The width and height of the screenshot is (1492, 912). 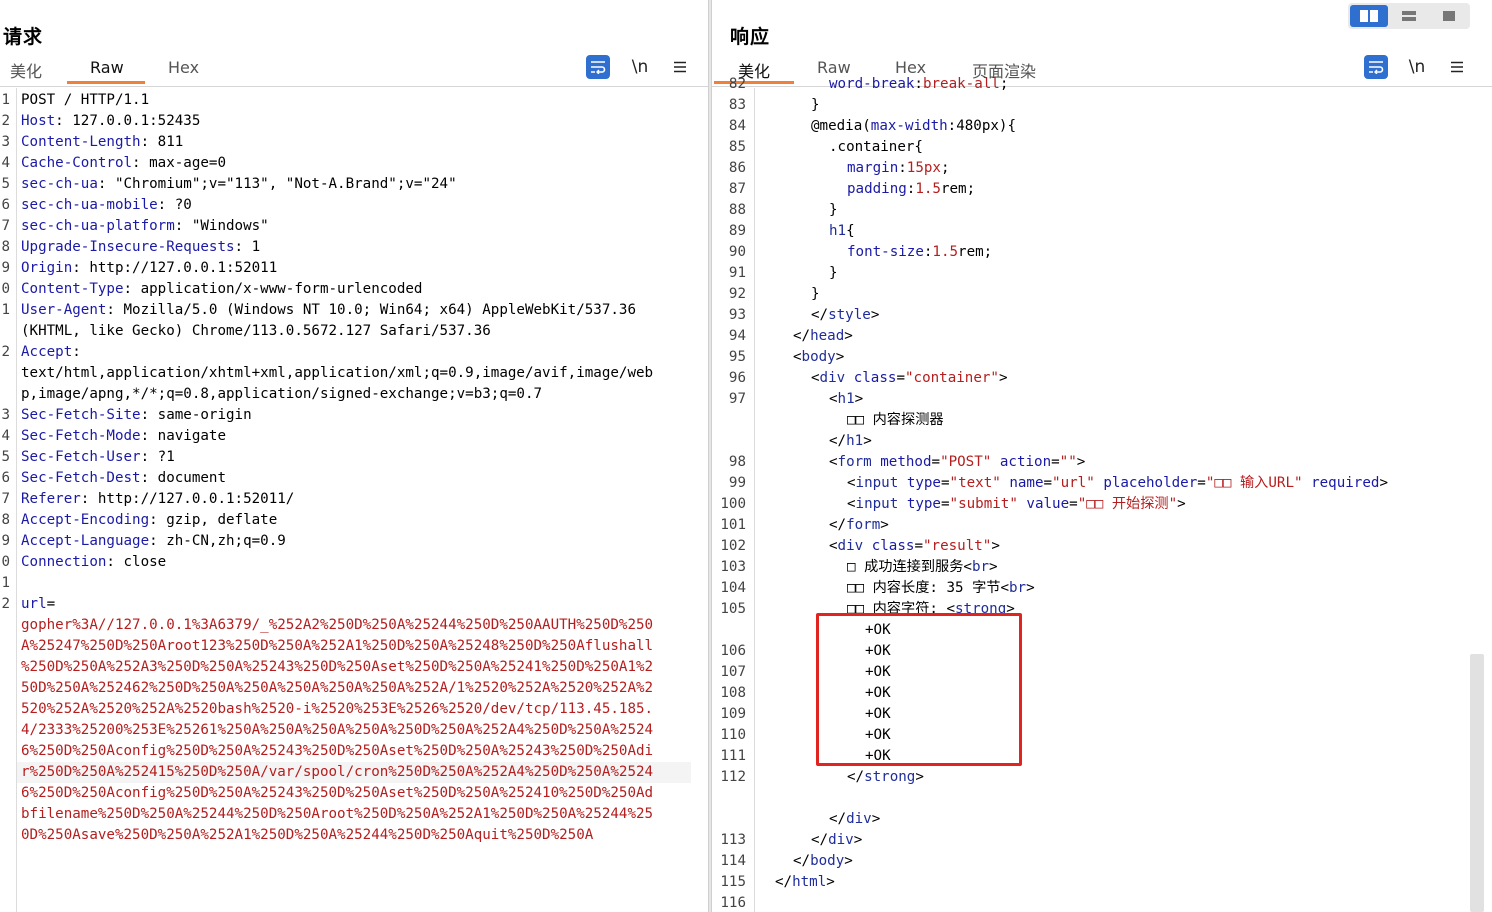 I want to click on code-token: <, so click(x=833, y=399).